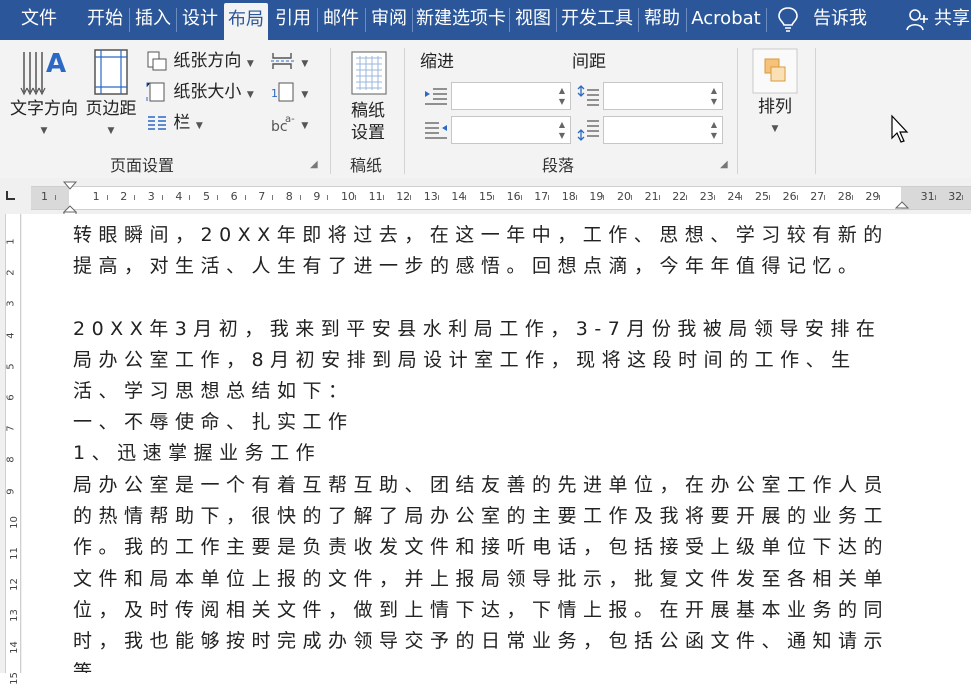  I want to click on tab-design: 设计, so click(200, 20).